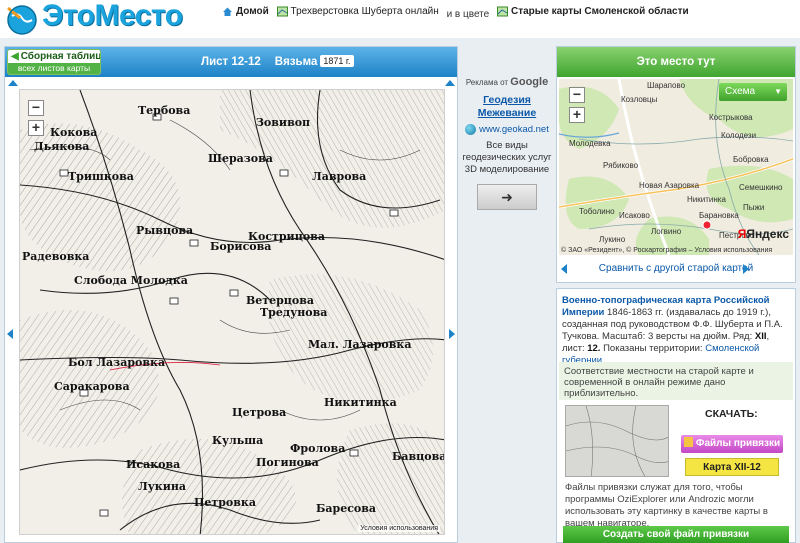 The height and width of the screenshot is (543, 800). Describe the element at coordinates (761, 187) in the screenshot. I see `village-label: Семешкино` at that location.